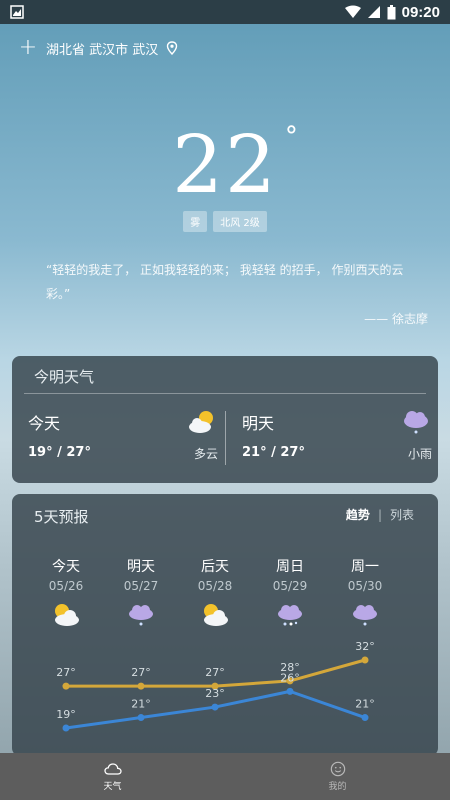 This screenshot has width=450, height=800. I want to click on temperature-value: 22, so click(225, 164).